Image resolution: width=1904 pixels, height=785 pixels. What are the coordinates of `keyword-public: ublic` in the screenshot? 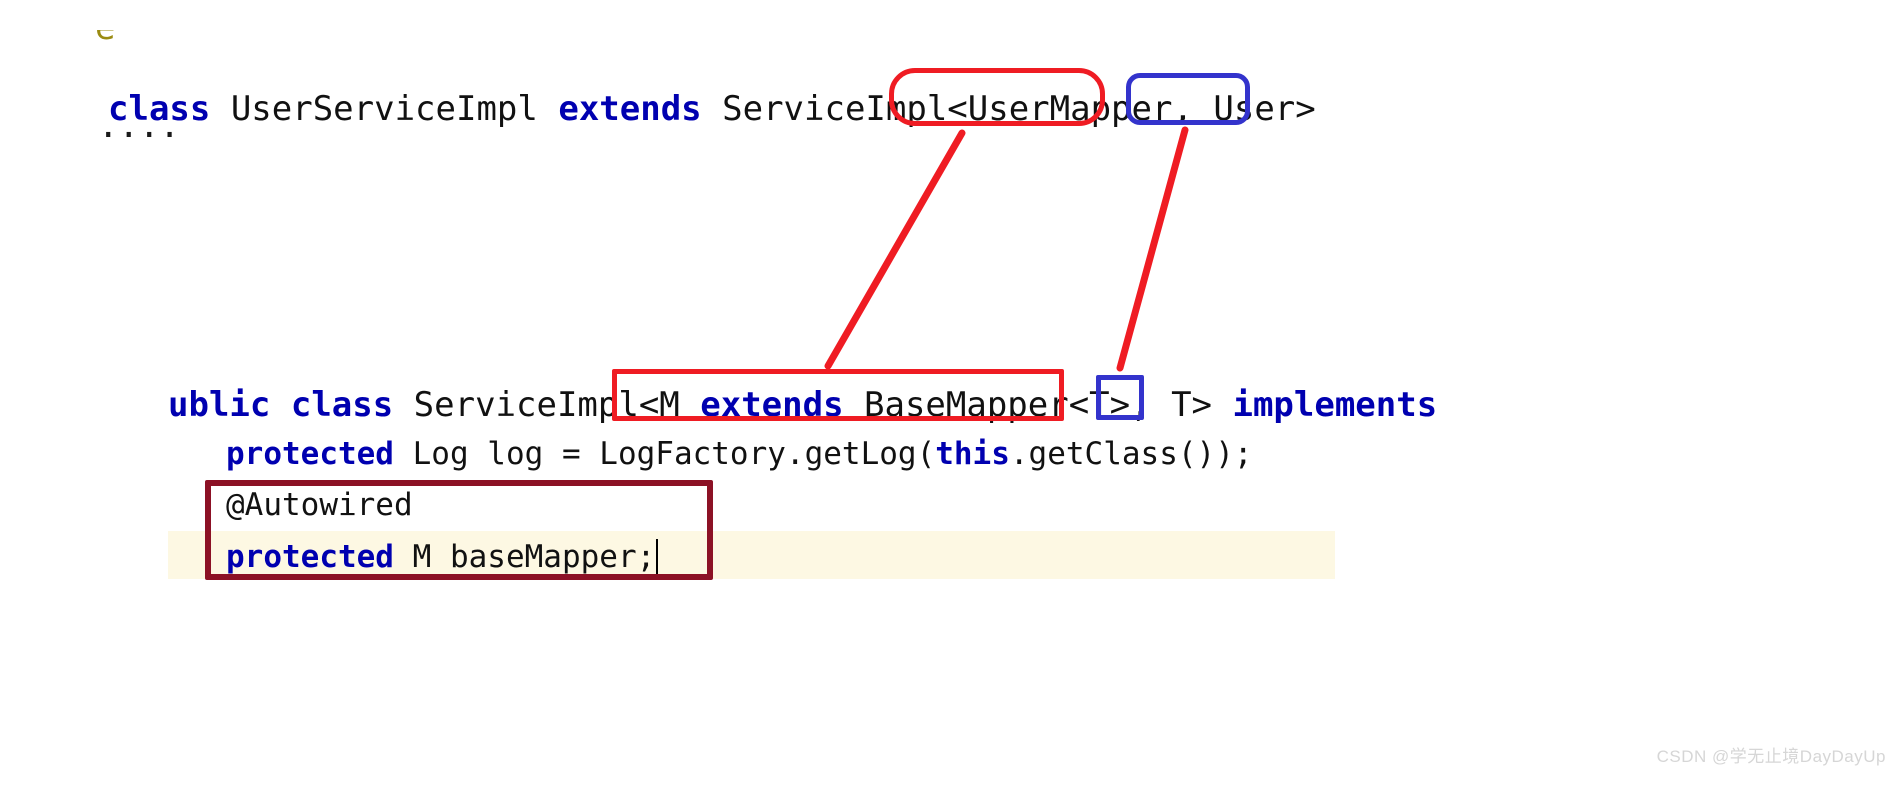 It's located at (219, 405).